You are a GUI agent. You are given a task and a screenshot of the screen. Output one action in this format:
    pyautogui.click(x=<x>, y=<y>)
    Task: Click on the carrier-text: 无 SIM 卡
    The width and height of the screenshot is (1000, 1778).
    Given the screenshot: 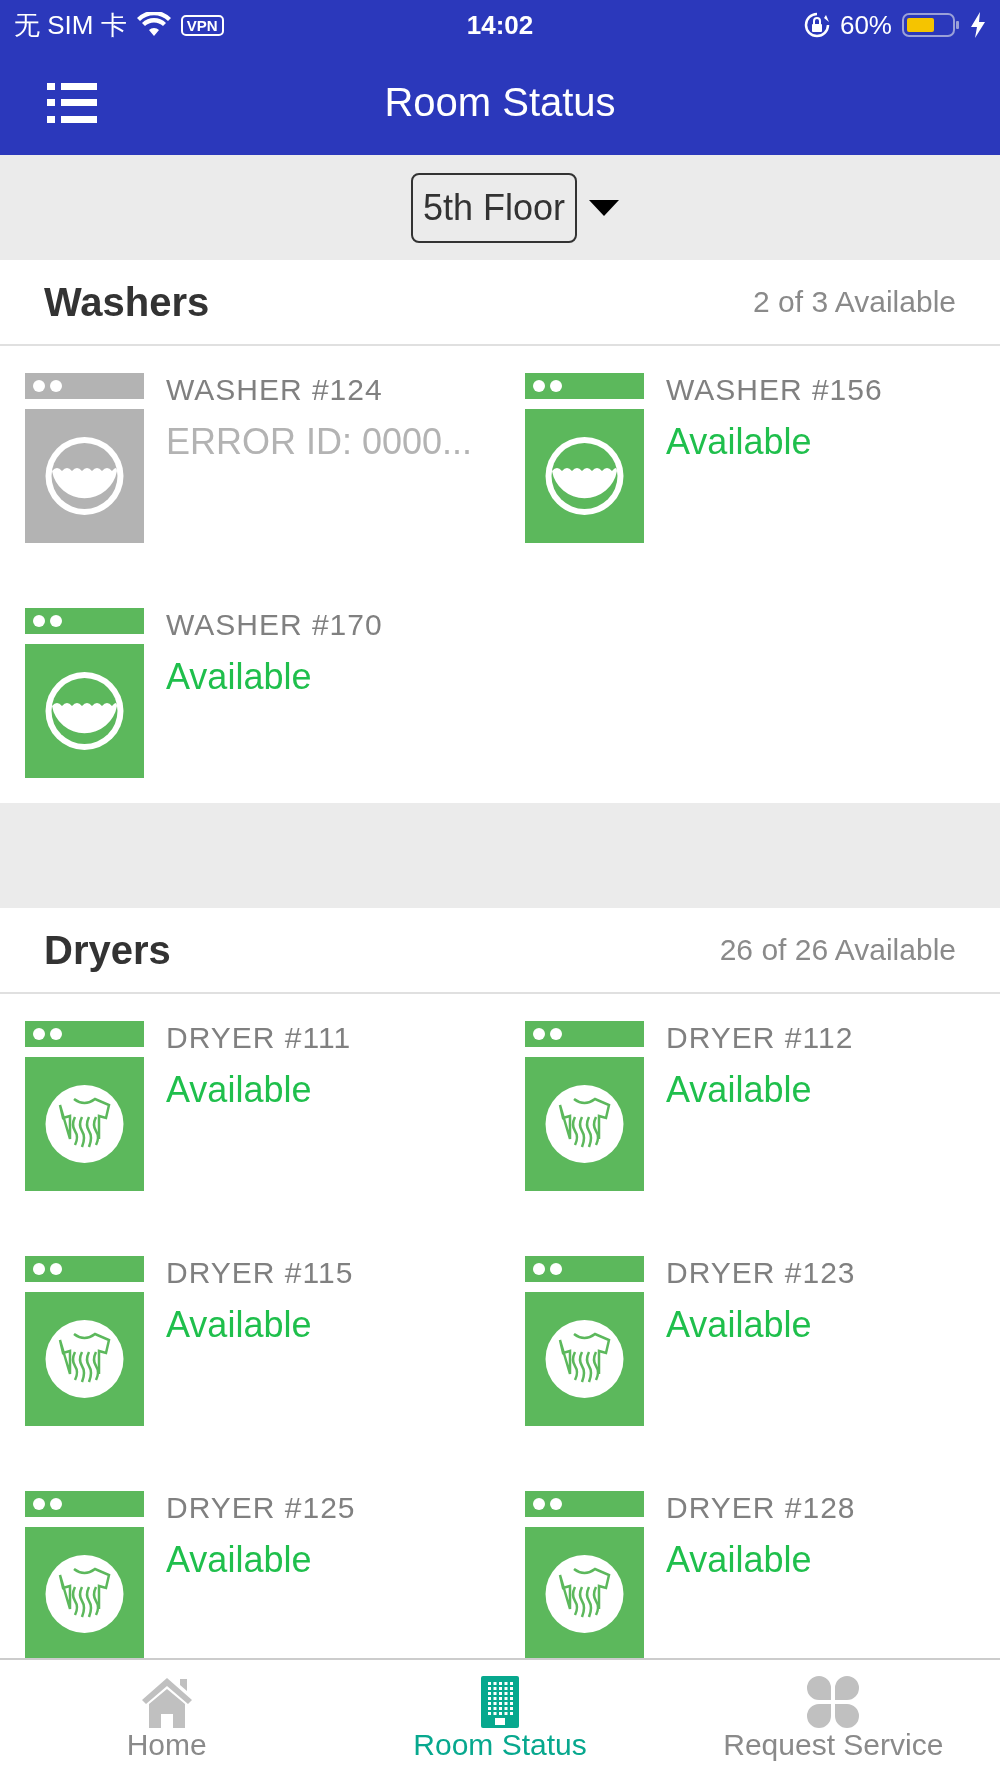 What is the action you would take?
    pyautogui.click(x=70, y=25)
    